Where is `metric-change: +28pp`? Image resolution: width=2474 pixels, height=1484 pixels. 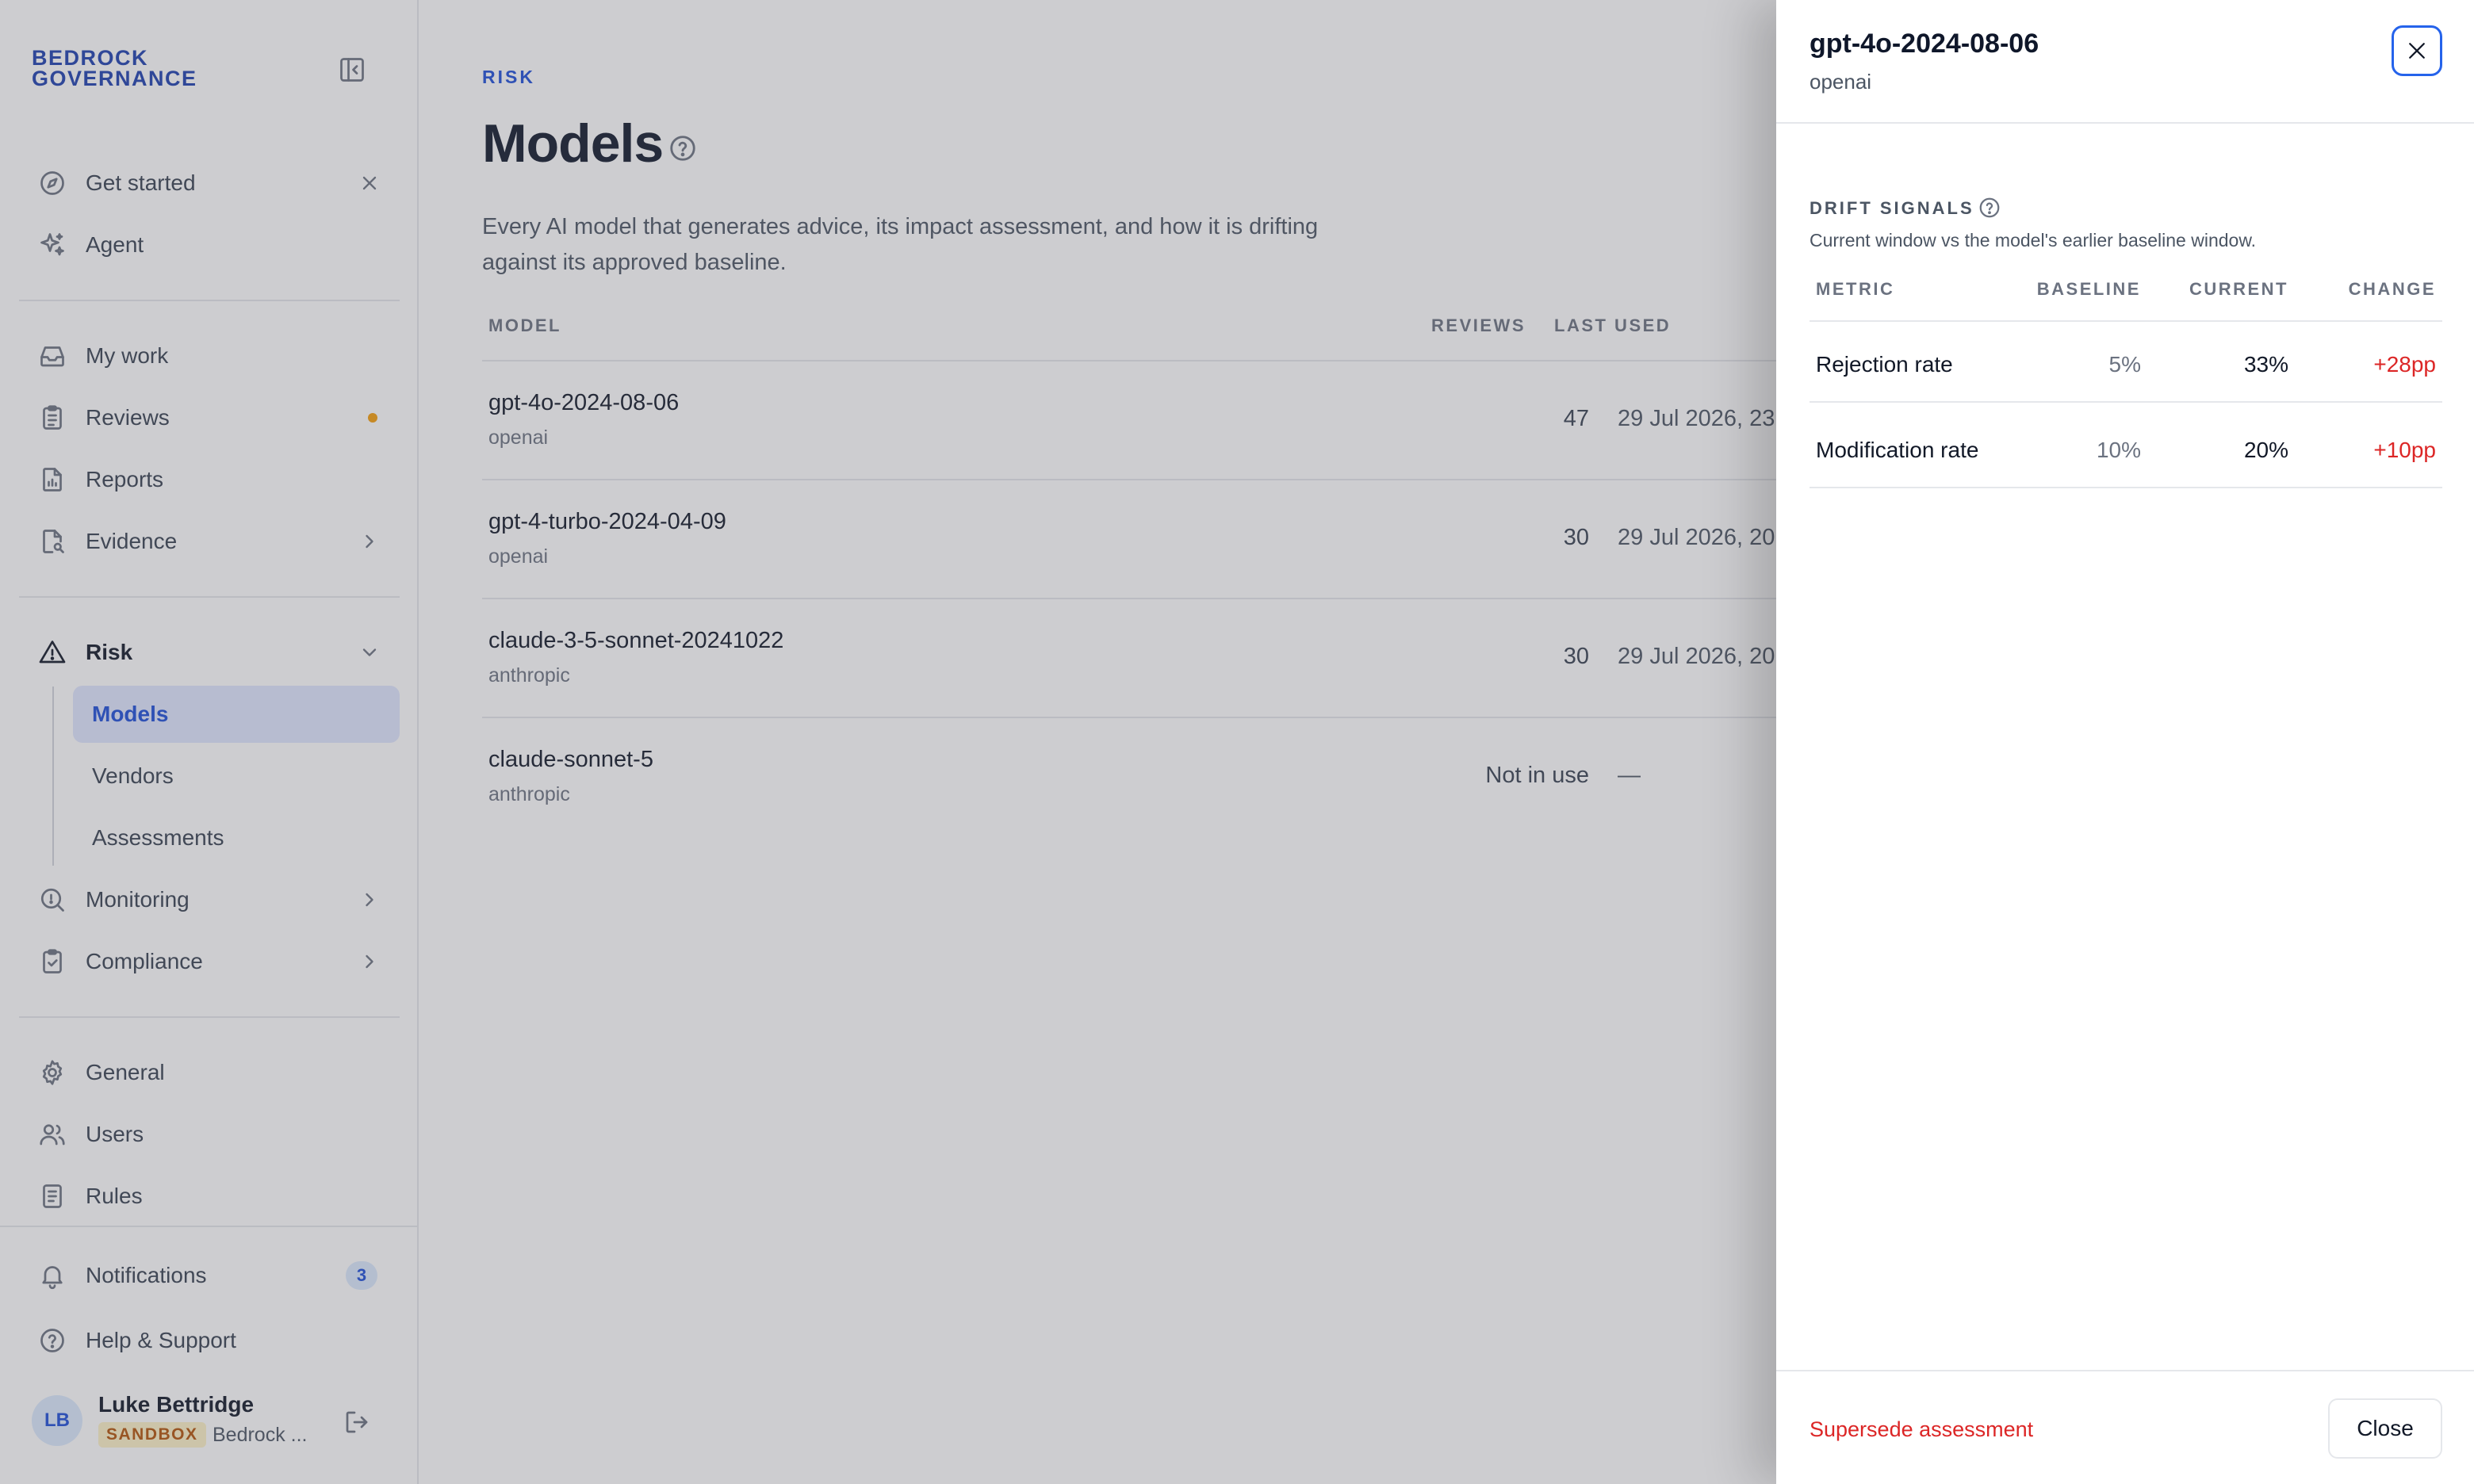
metric-change: +28pp is located at coordinates (2404, 364).